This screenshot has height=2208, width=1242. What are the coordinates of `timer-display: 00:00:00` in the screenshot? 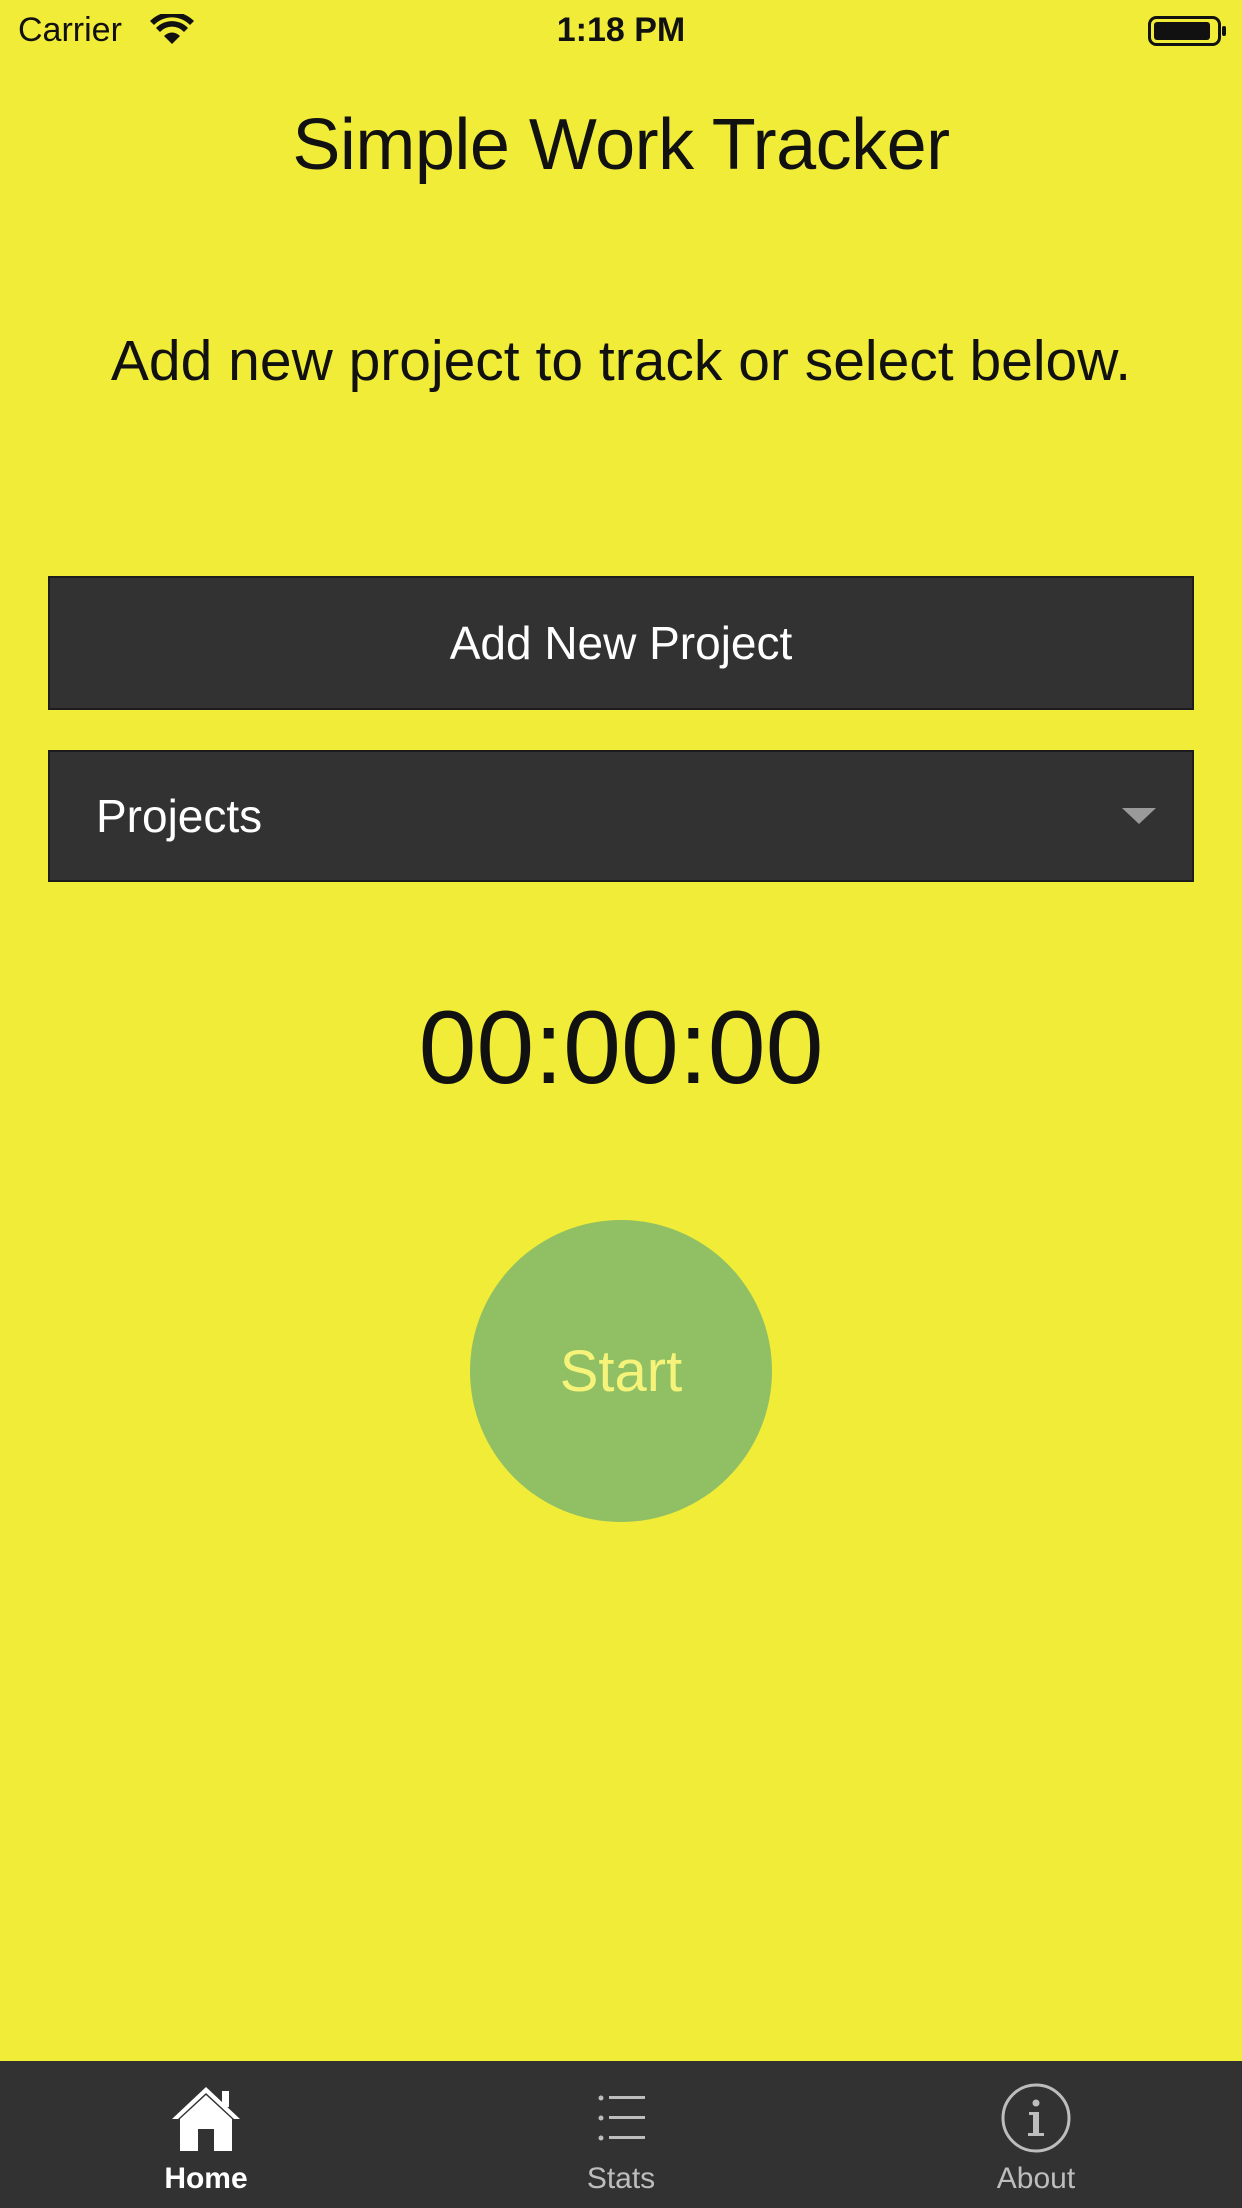 It's located at (621, 1048).